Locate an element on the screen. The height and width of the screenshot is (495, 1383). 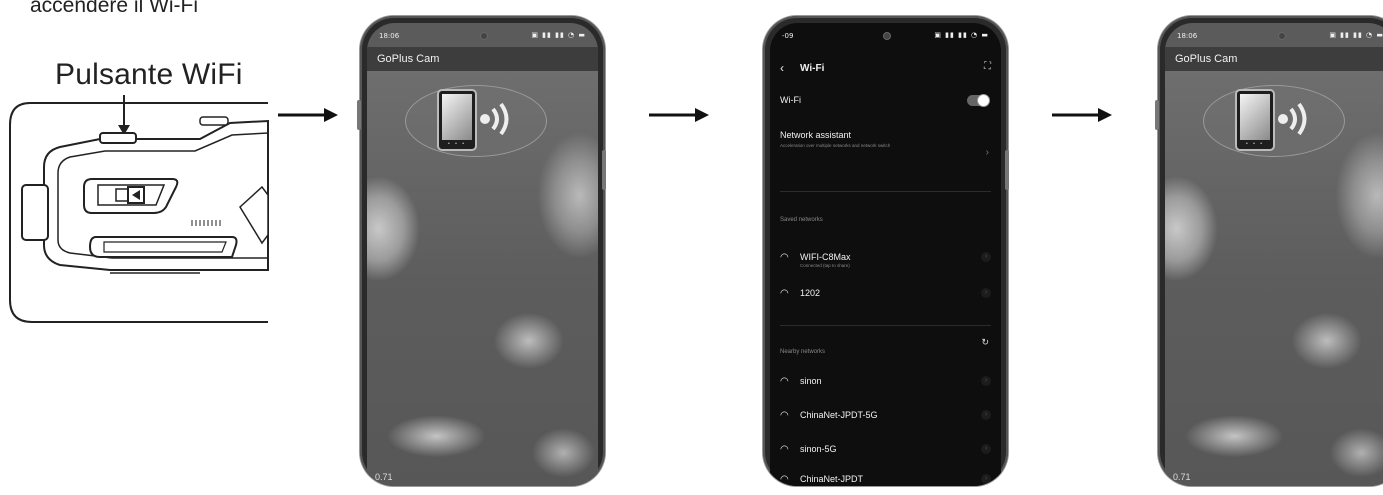
instruction-top-caption: accendere il Wi-Fi is located at coordinates (114, 8).